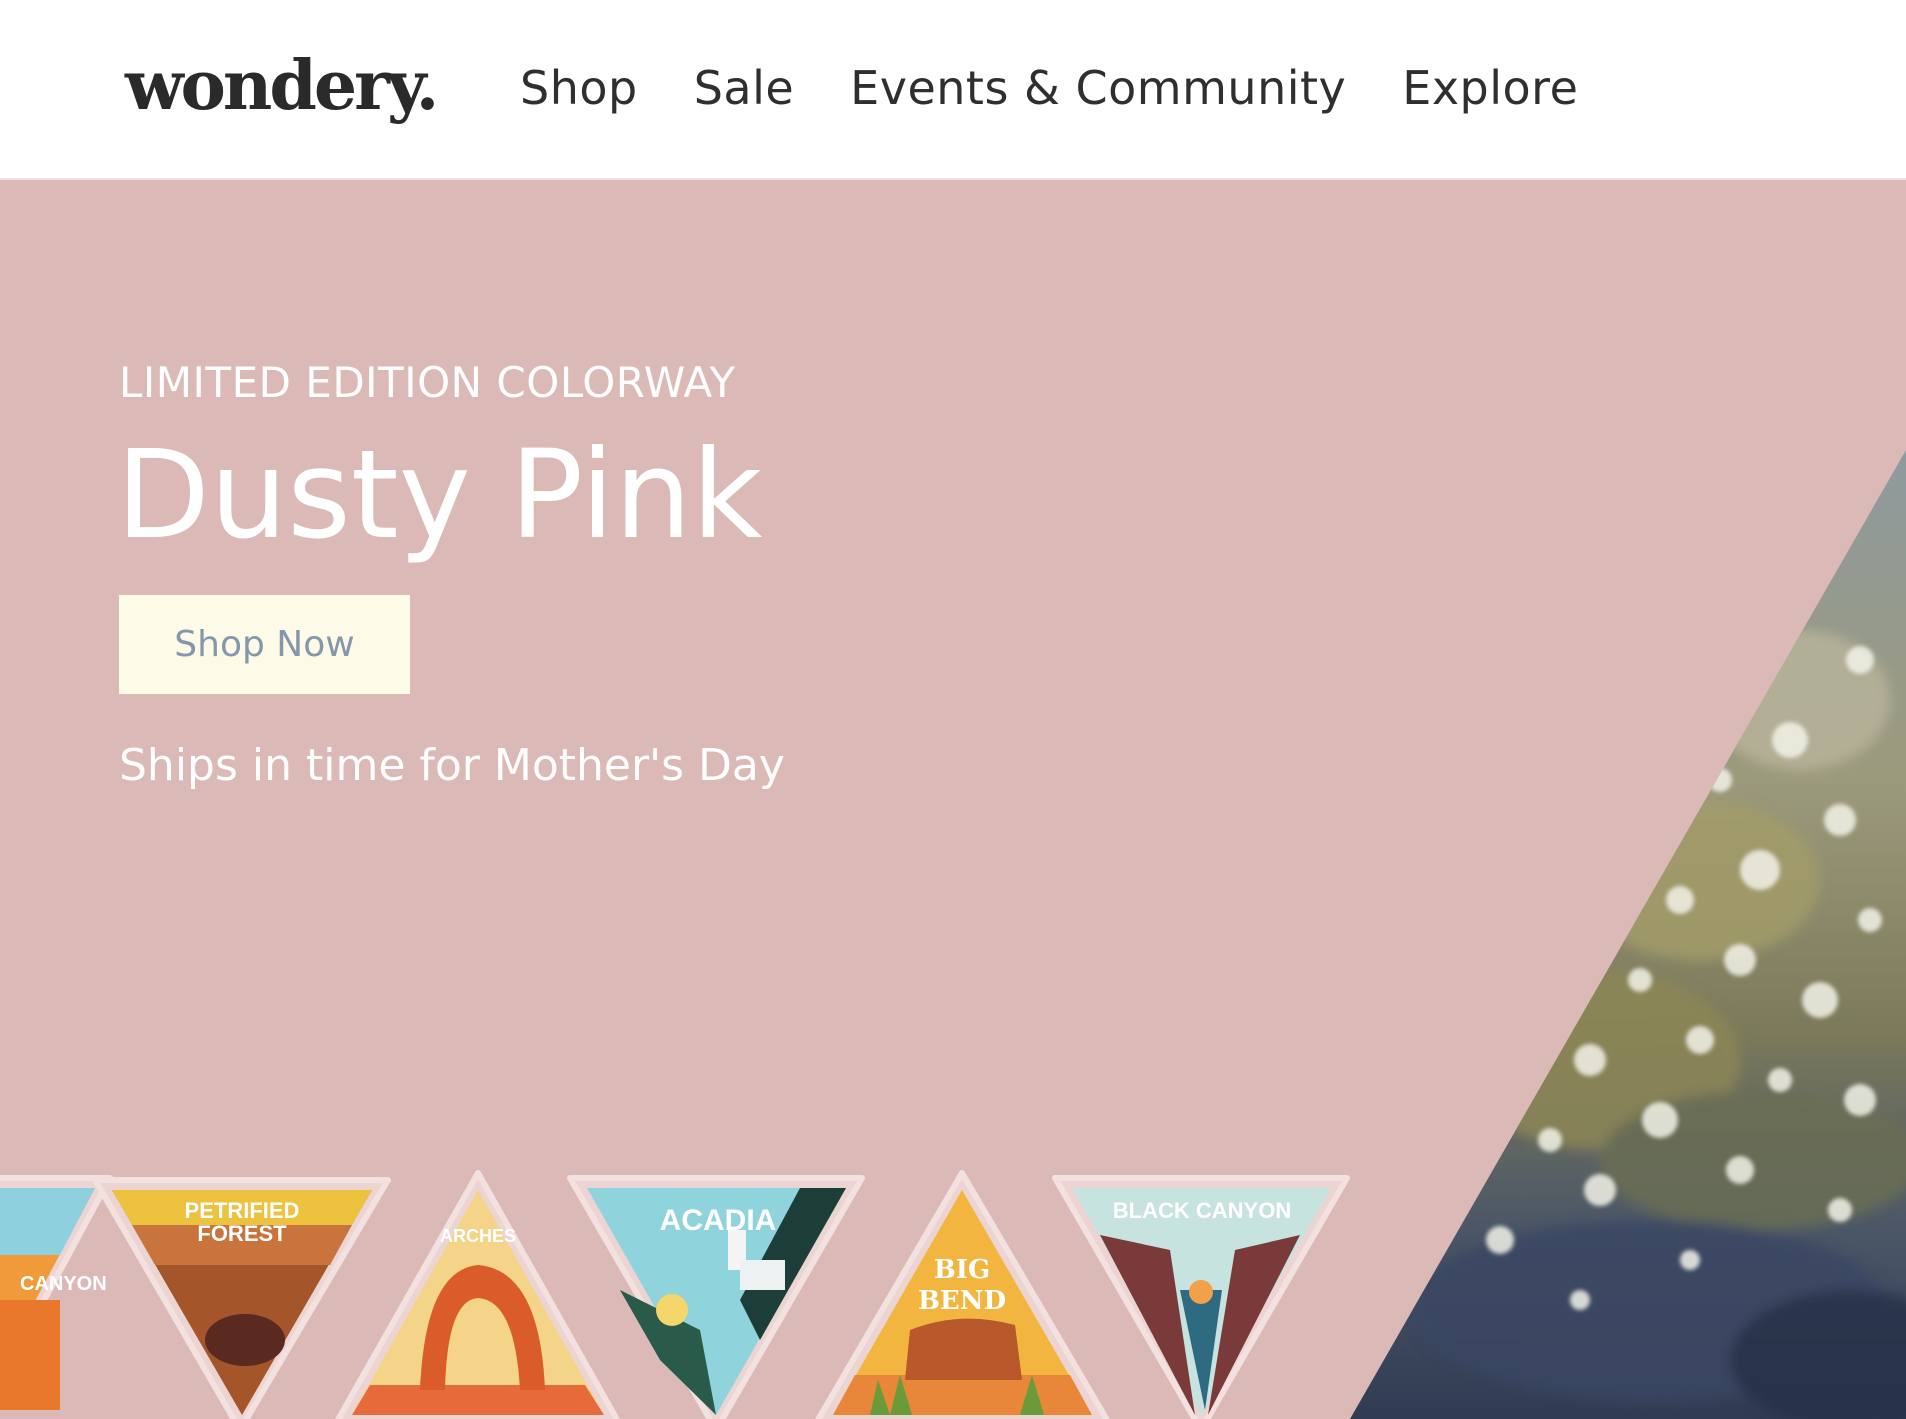  Describe the element at coordinates (242, 1233) in the screenshot. I see `patch-petrified-forest-line2: FOREST` at that location.